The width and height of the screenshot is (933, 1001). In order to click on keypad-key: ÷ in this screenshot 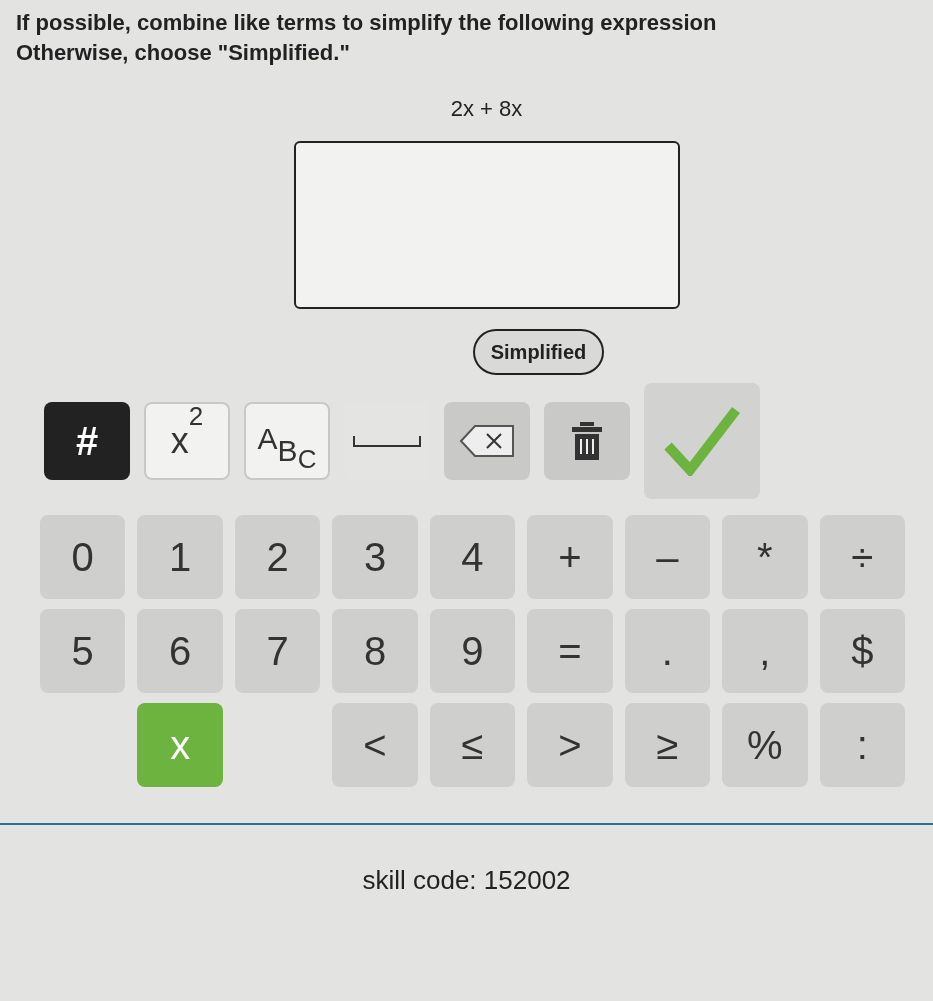, I will do `click(862, 557)`.